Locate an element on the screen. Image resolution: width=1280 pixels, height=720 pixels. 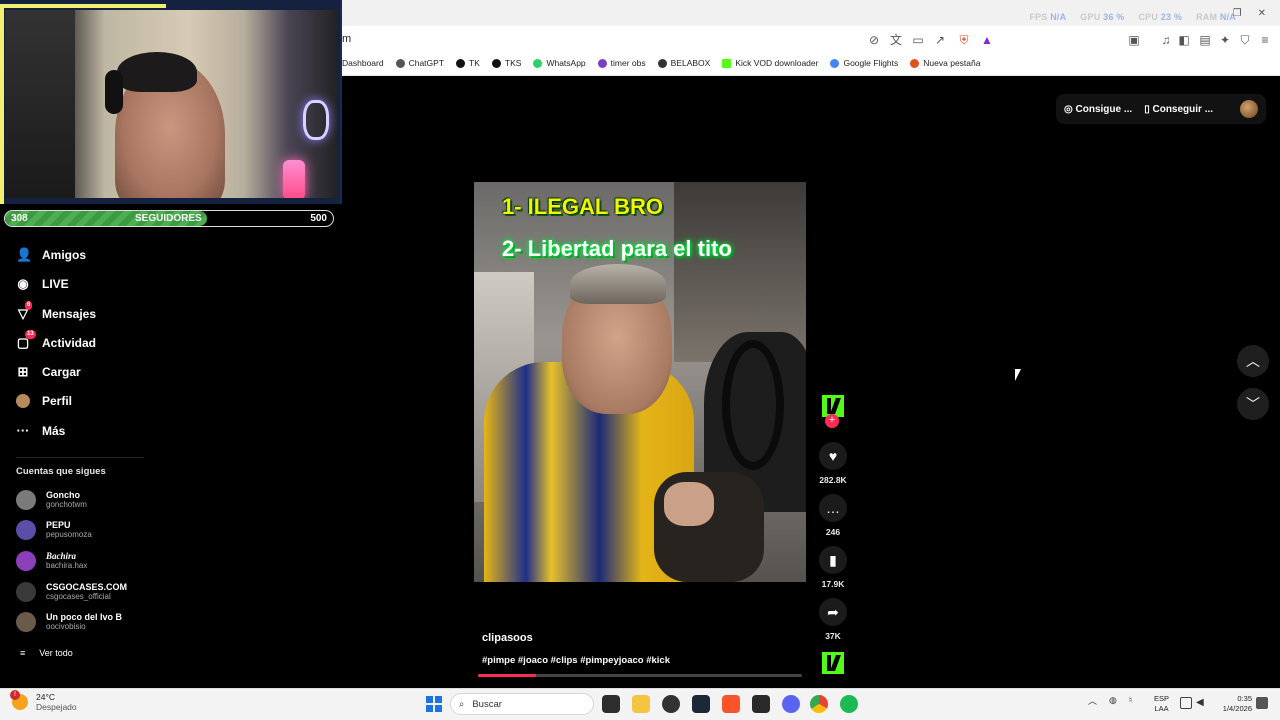
activity-badge: 13 is located at coordinates (30, 334).